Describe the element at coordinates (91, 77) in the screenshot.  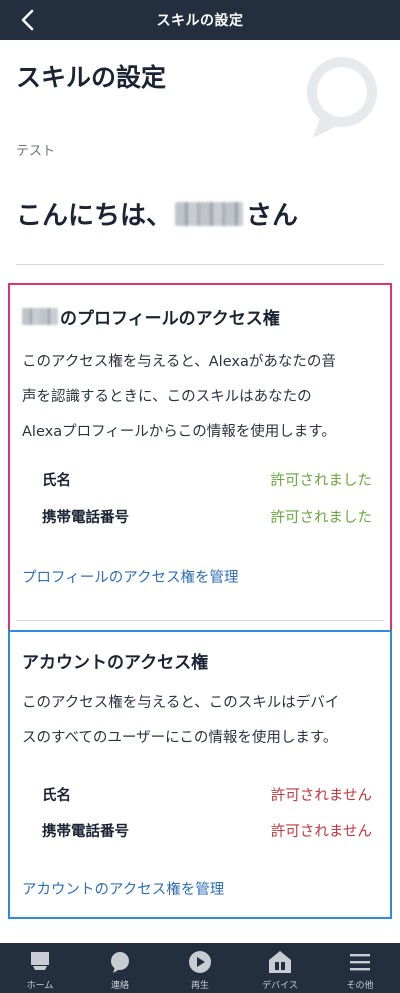
I see `page-title: スキルの設定` at that location.